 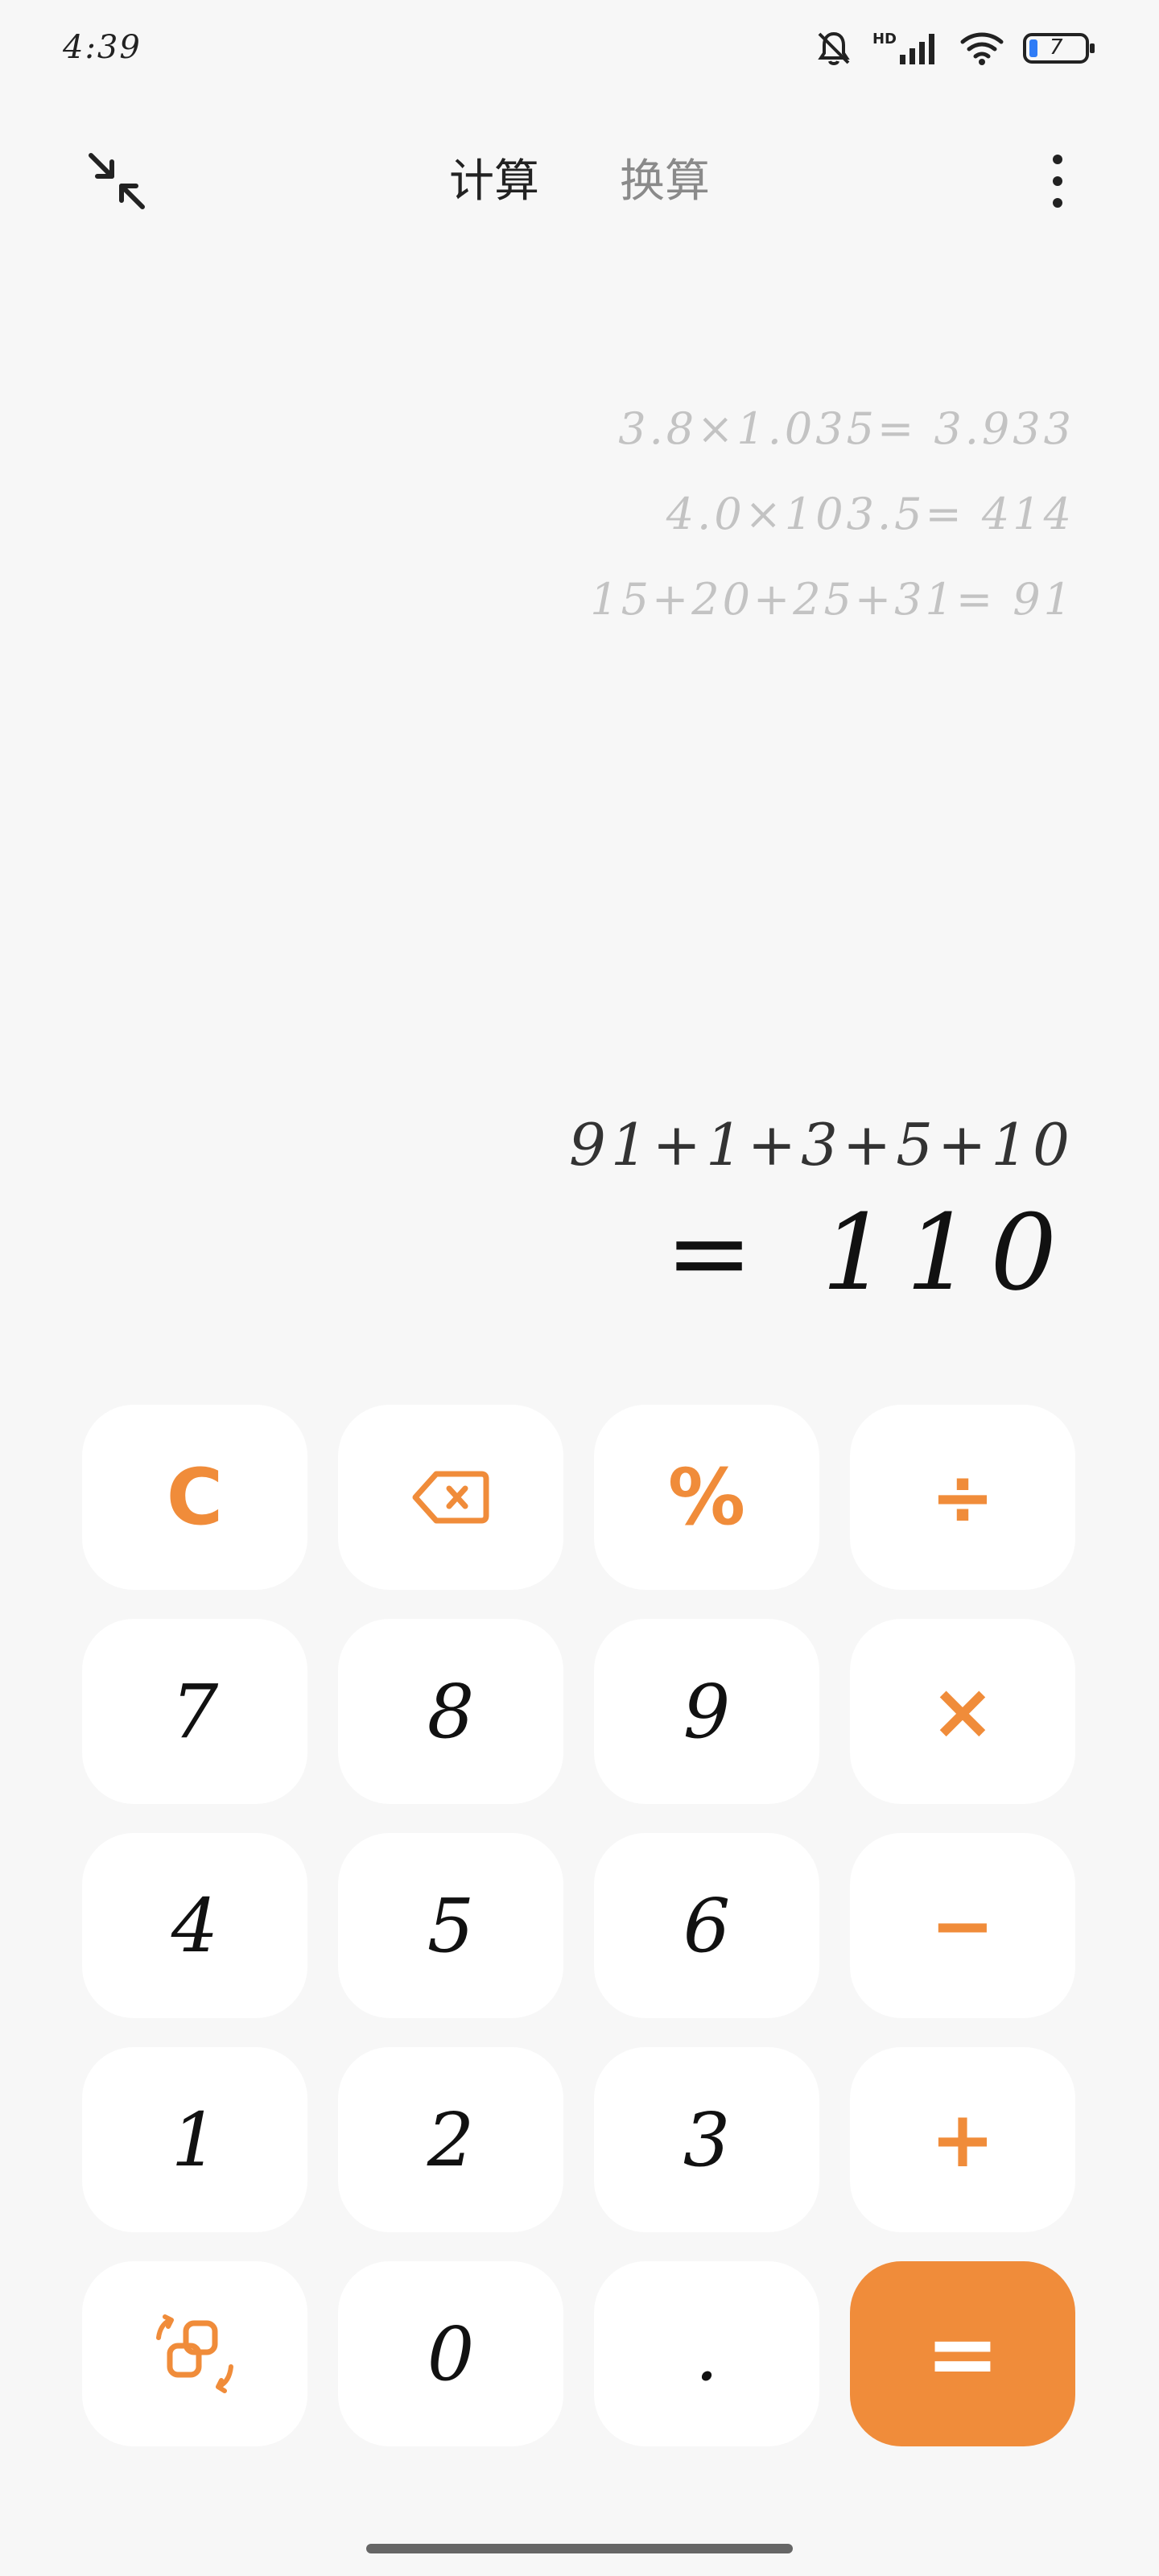 What do you see at coordinates (194, 2139) in the screenshot?
I see `digit-1-button: 1` at bounding box center [194, 2139].